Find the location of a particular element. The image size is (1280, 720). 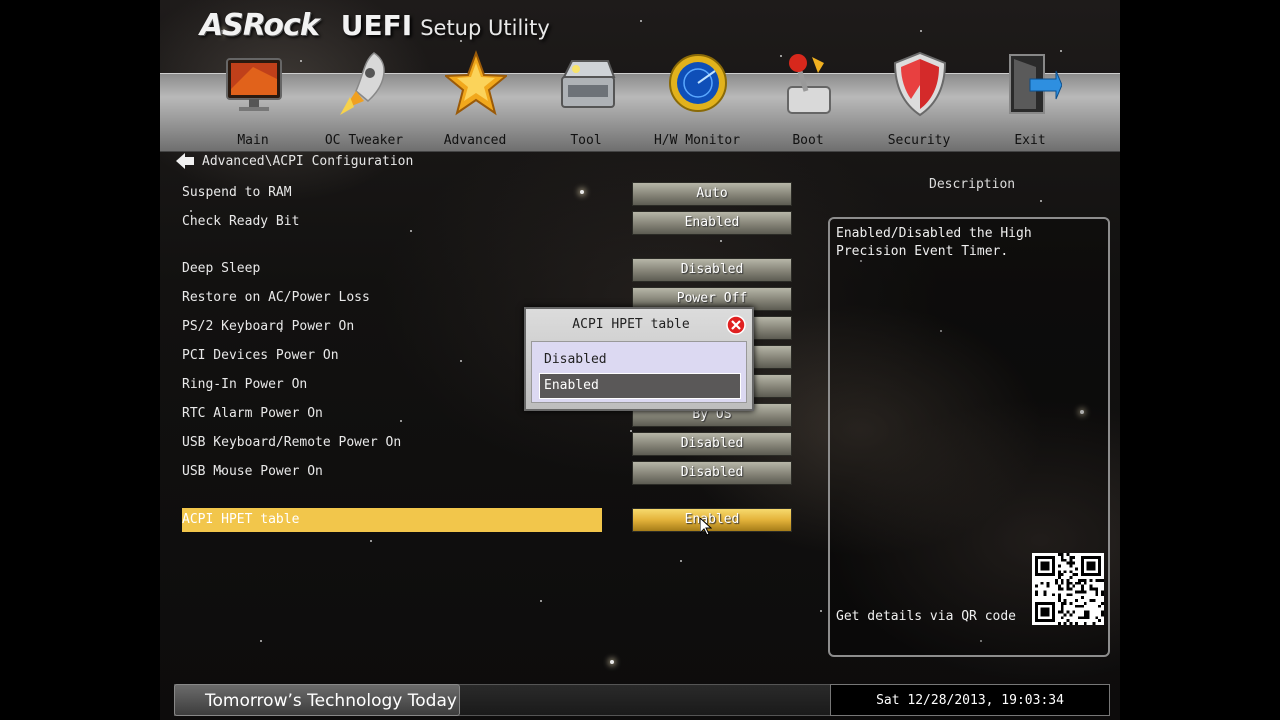

nav-label-security: Security is located at coordinates (919, 140).